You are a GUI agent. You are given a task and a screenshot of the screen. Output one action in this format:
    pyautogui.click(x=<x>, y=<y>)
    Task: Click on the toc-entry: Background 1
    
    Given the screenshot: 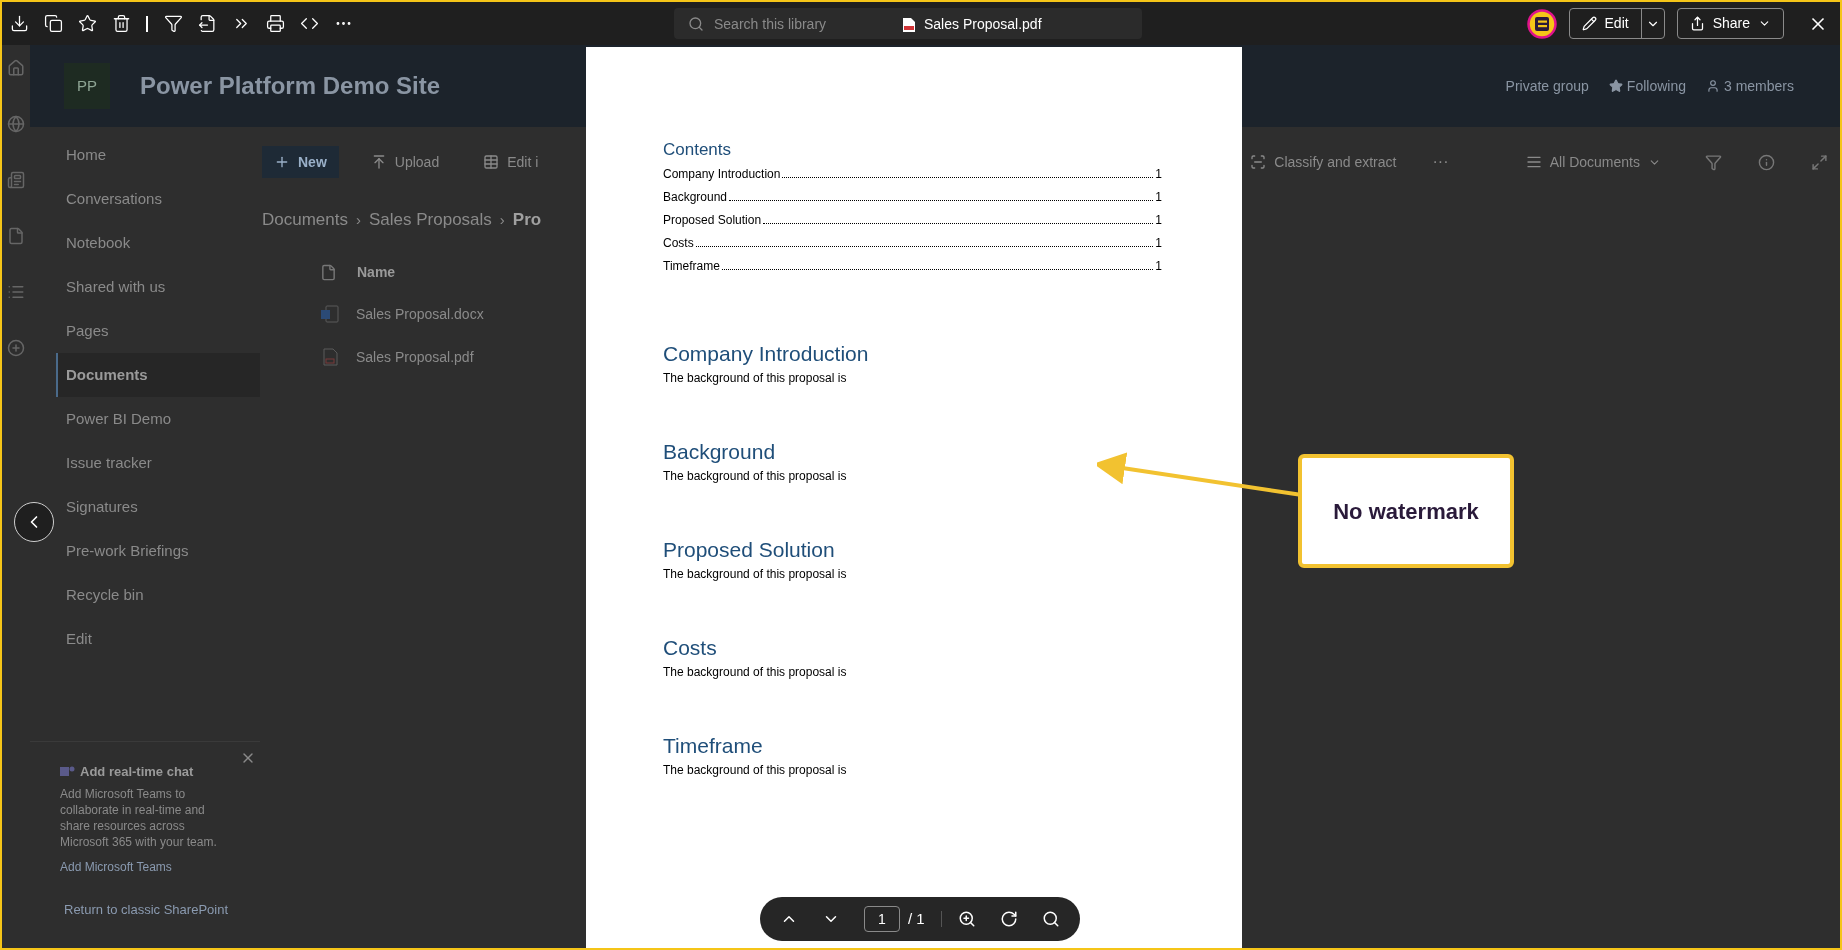 What is the action you would take?
    pyautogui.click(x=912, y=194)
    